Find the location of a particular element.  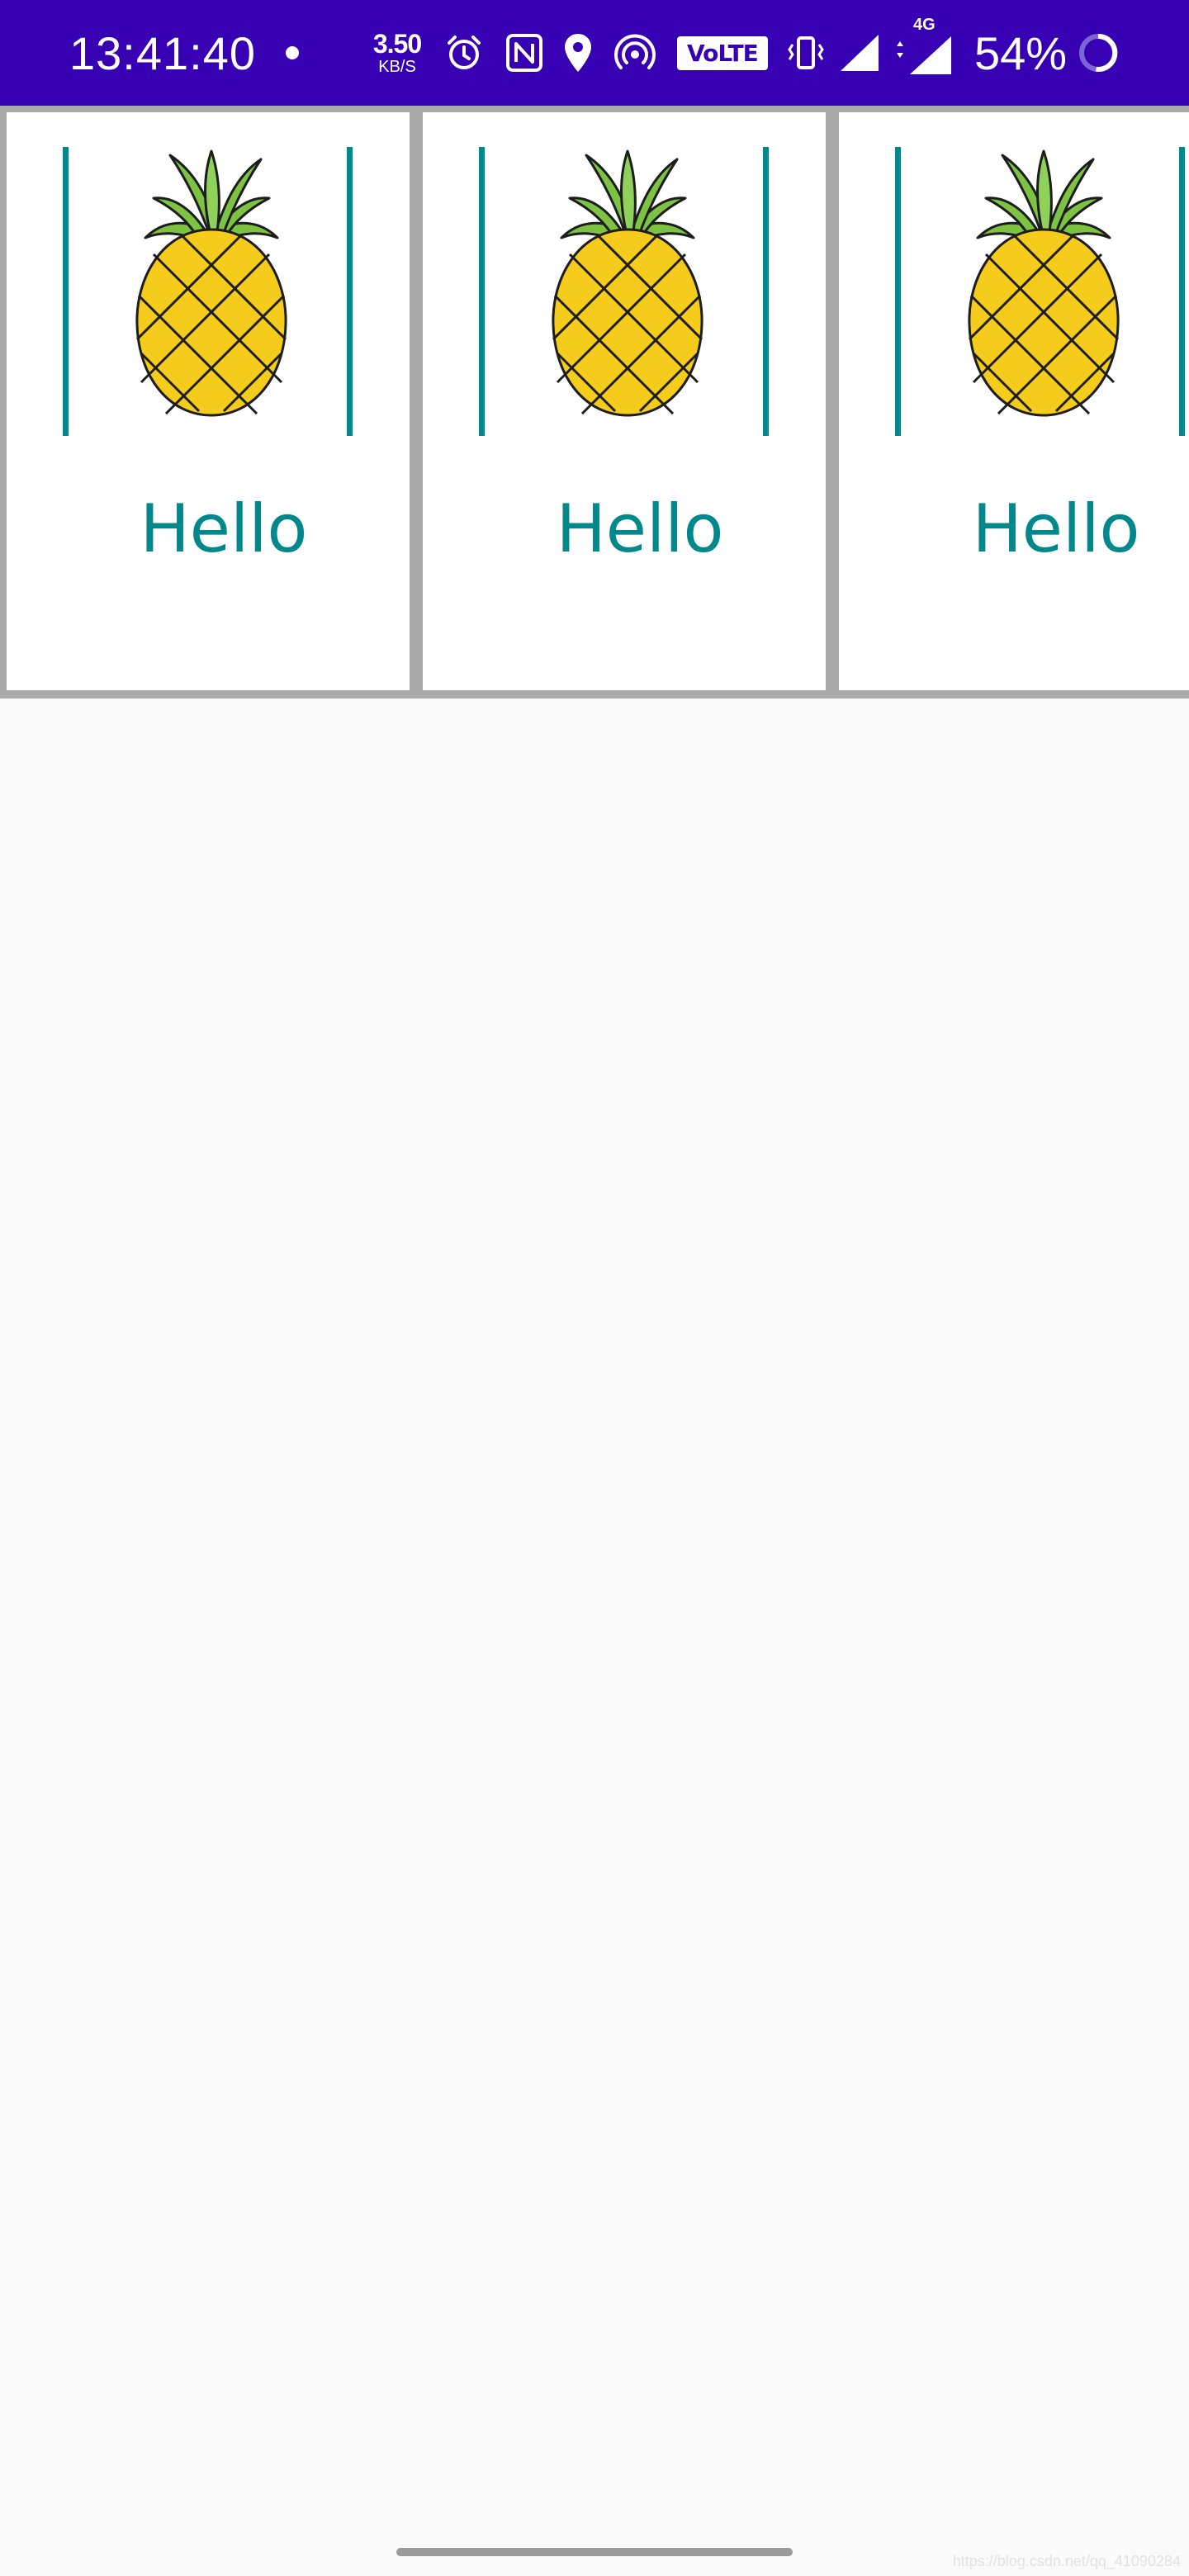

battery-ring-icon is located at coordinates (1098, 53).